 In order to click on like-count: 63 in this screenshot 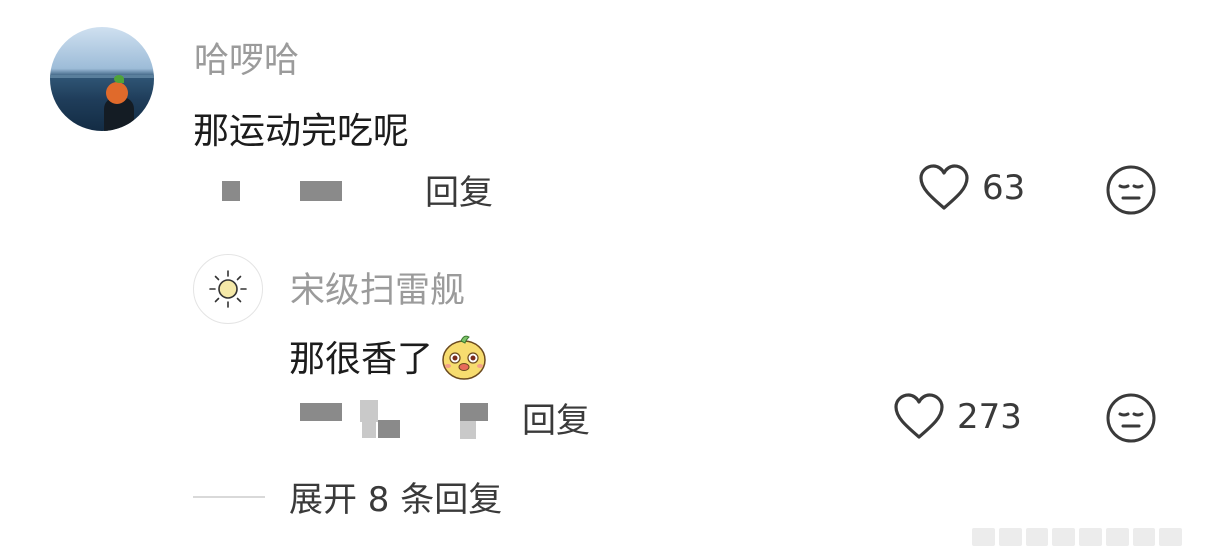, I will do `click(1004, 188)`.